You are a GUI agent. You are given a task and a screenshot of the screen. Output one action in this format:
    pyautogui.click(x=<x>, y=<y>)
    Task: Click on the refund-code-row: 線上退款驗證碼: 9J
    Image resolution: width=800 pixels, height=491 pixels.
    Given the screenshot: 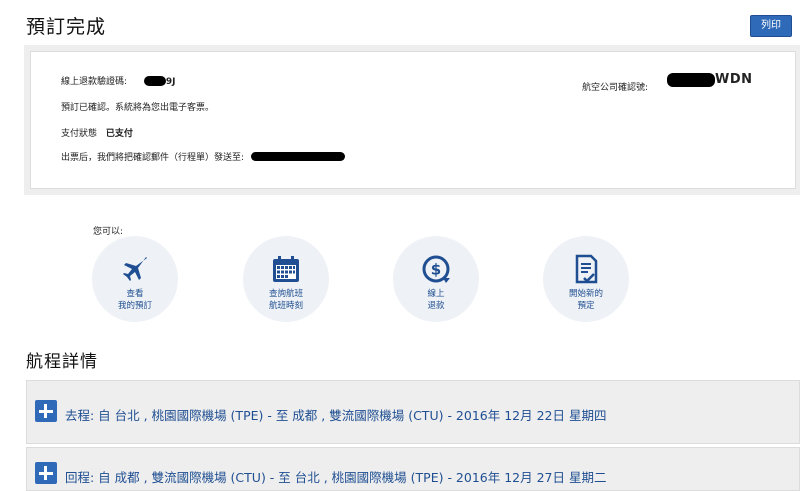 What is the action you would take?
    pyautogui.click(x=118, y=80)
    